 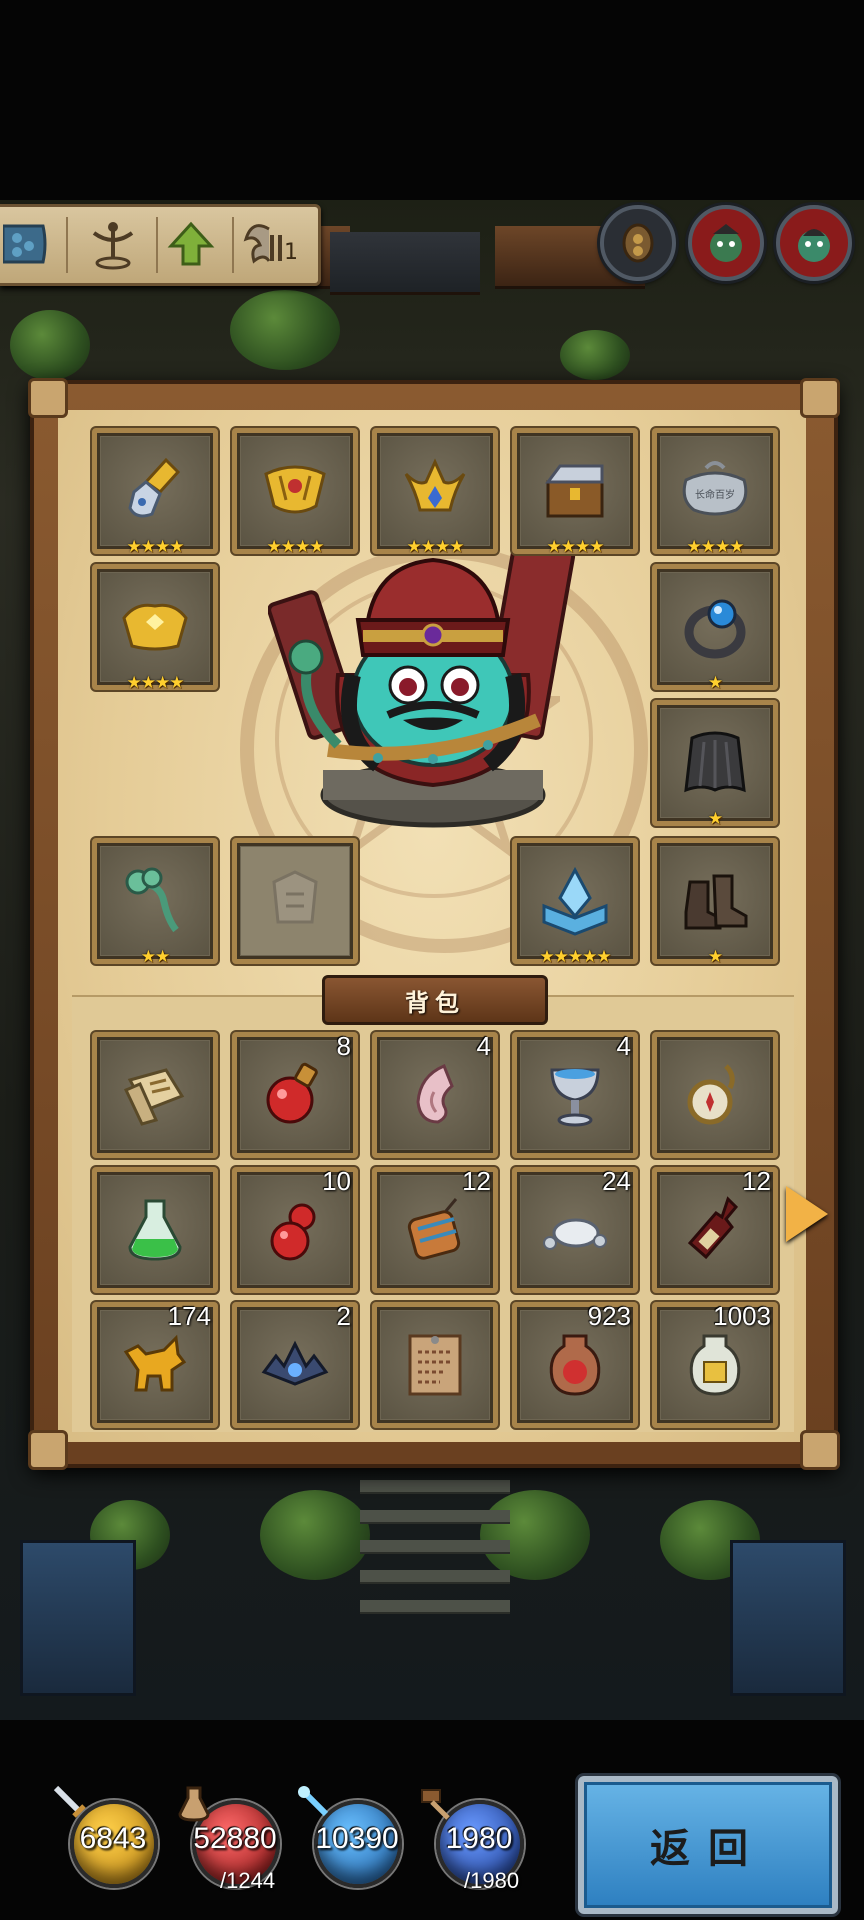 What do you see at coordinates (609, 1316) in the screenshot?
I see `item-quantity: 923` at bounding box center [609, 1316].